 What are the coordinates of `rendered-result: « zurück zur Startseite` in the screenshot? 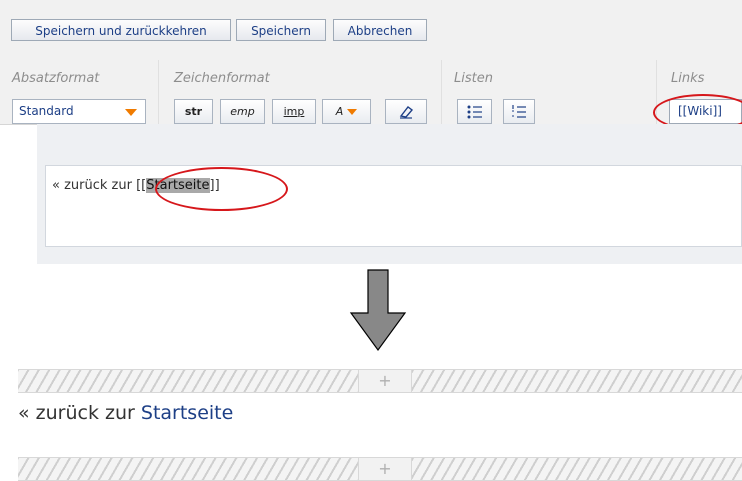 It's located at (125, 413).